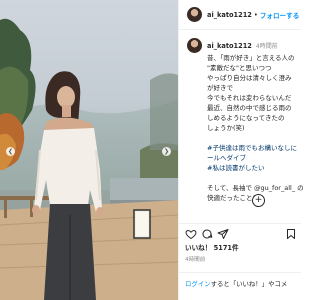 The width and height of the screenshot is (320, 300). I want to click on caption-username: ai_kato1212, so click(229, 46).